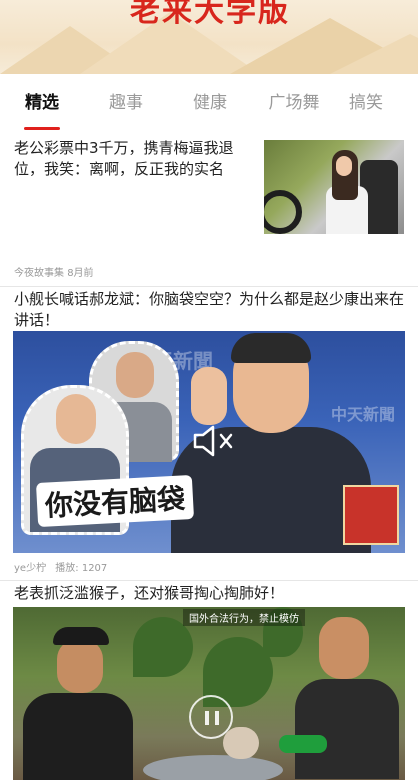 Image resolution: width=418 pixels, height=780 pixels. What do you see at coordinates (241, 743) in the screenshot?
I see `monkey` at bounding box center [241, 743].